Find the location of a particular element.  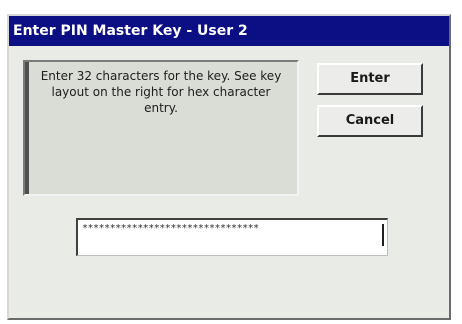

dialog-title: Enter PIN Master Key - User 2 is located at coordinates (229, 31).